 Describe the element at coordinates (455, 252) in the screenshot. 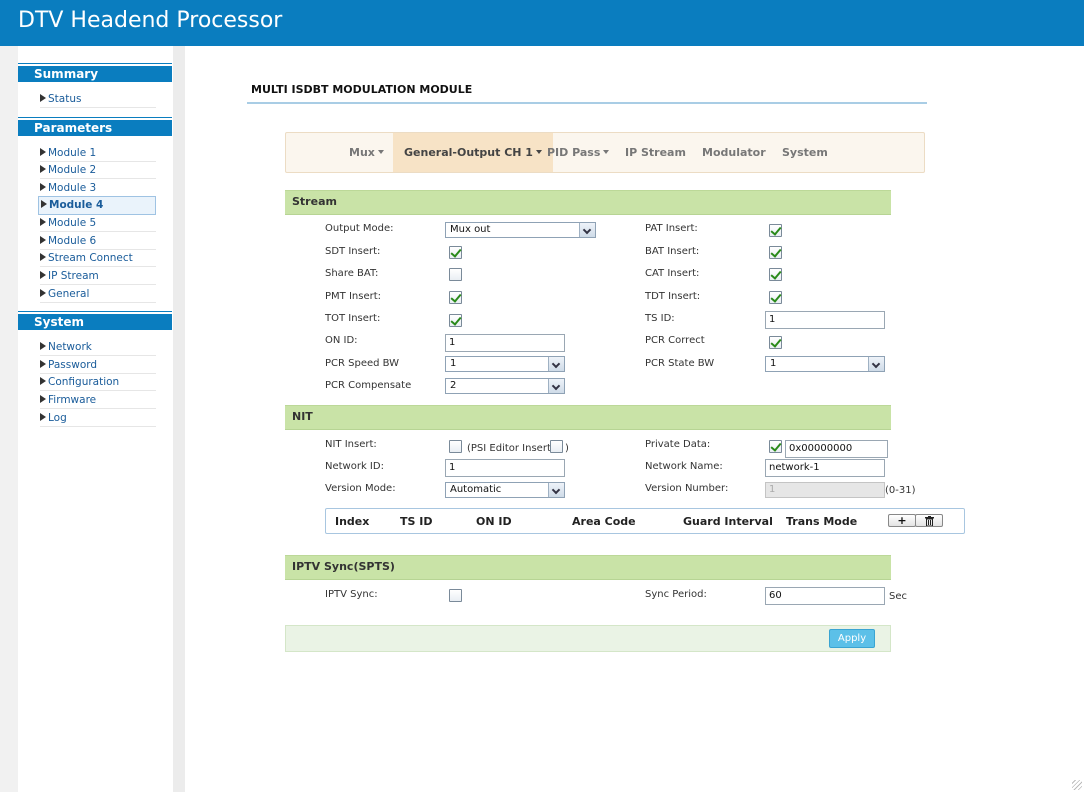

I see `sdt-insert-checkbox` at that location.